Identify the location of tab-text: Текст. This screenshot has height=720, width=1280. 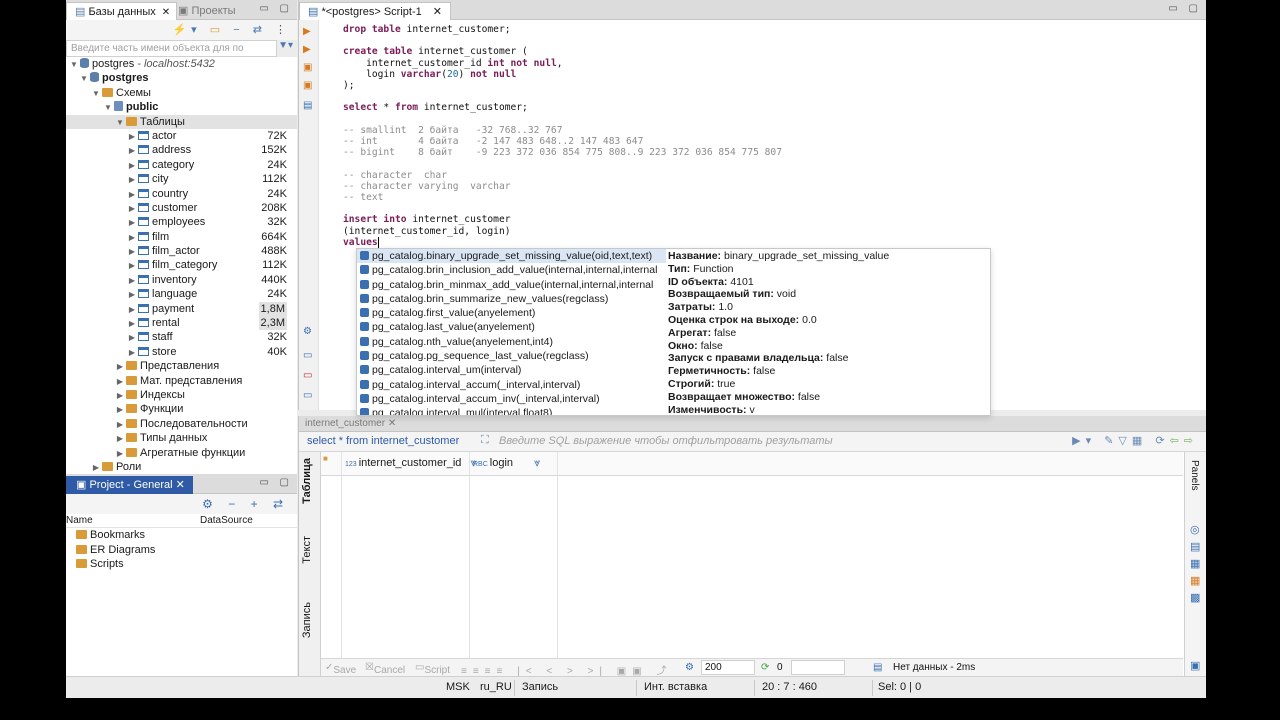
(307, 550).